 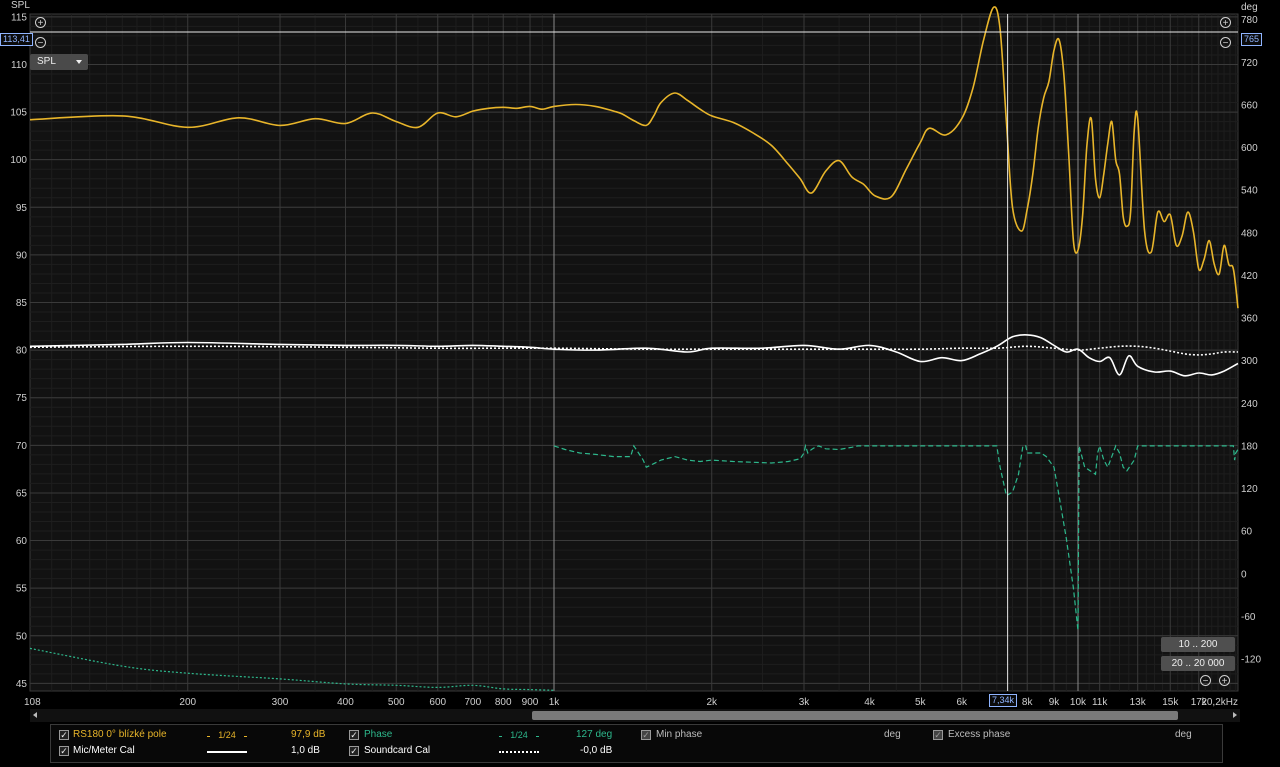 What do you see at coordinates (354, 735) in the screenshot?
I see `trace-checkbox-phase: ✓` at bounding box center [354, 735].